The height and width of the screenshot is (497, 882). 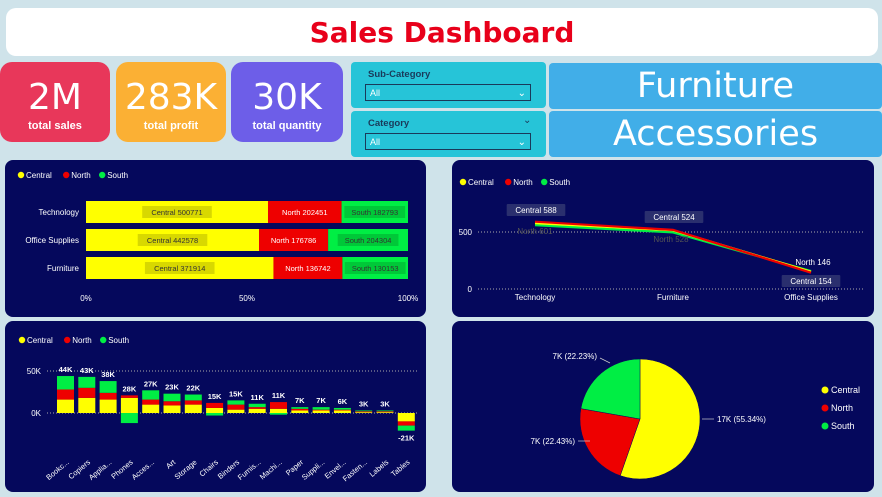 What do you see at coordinates (307, 268) in the screenshot?
I see `data-label: North 136742` at bounding box center [307, 268].